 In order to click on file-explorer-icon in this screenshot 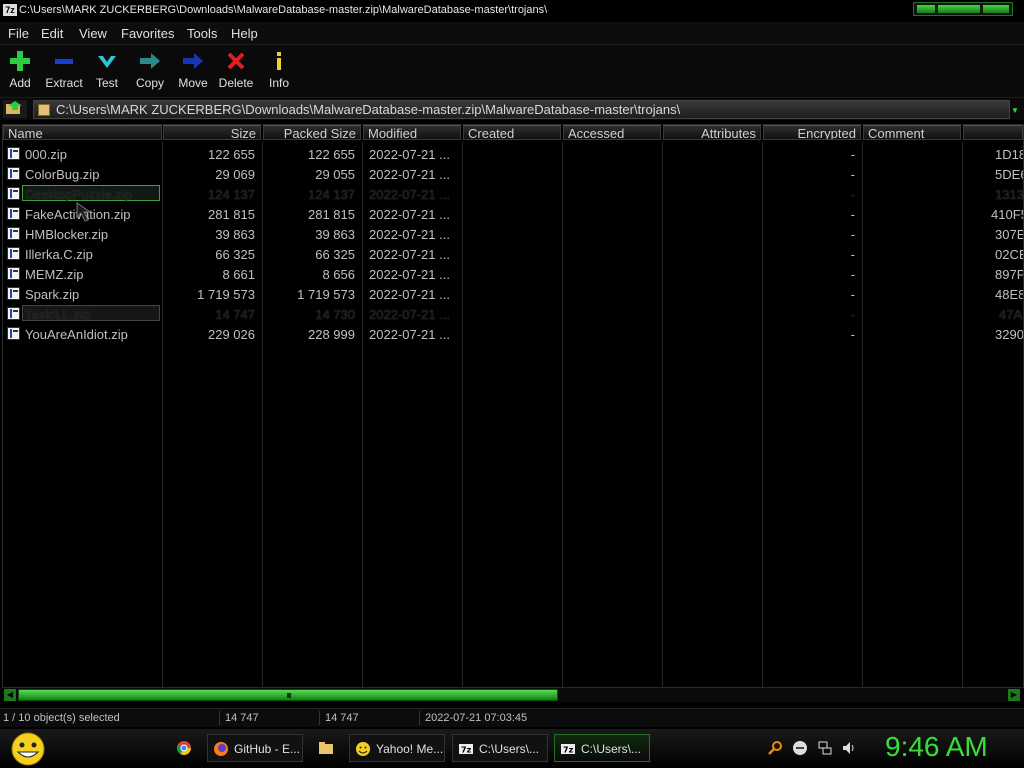, I will do `click(326, 748)`.